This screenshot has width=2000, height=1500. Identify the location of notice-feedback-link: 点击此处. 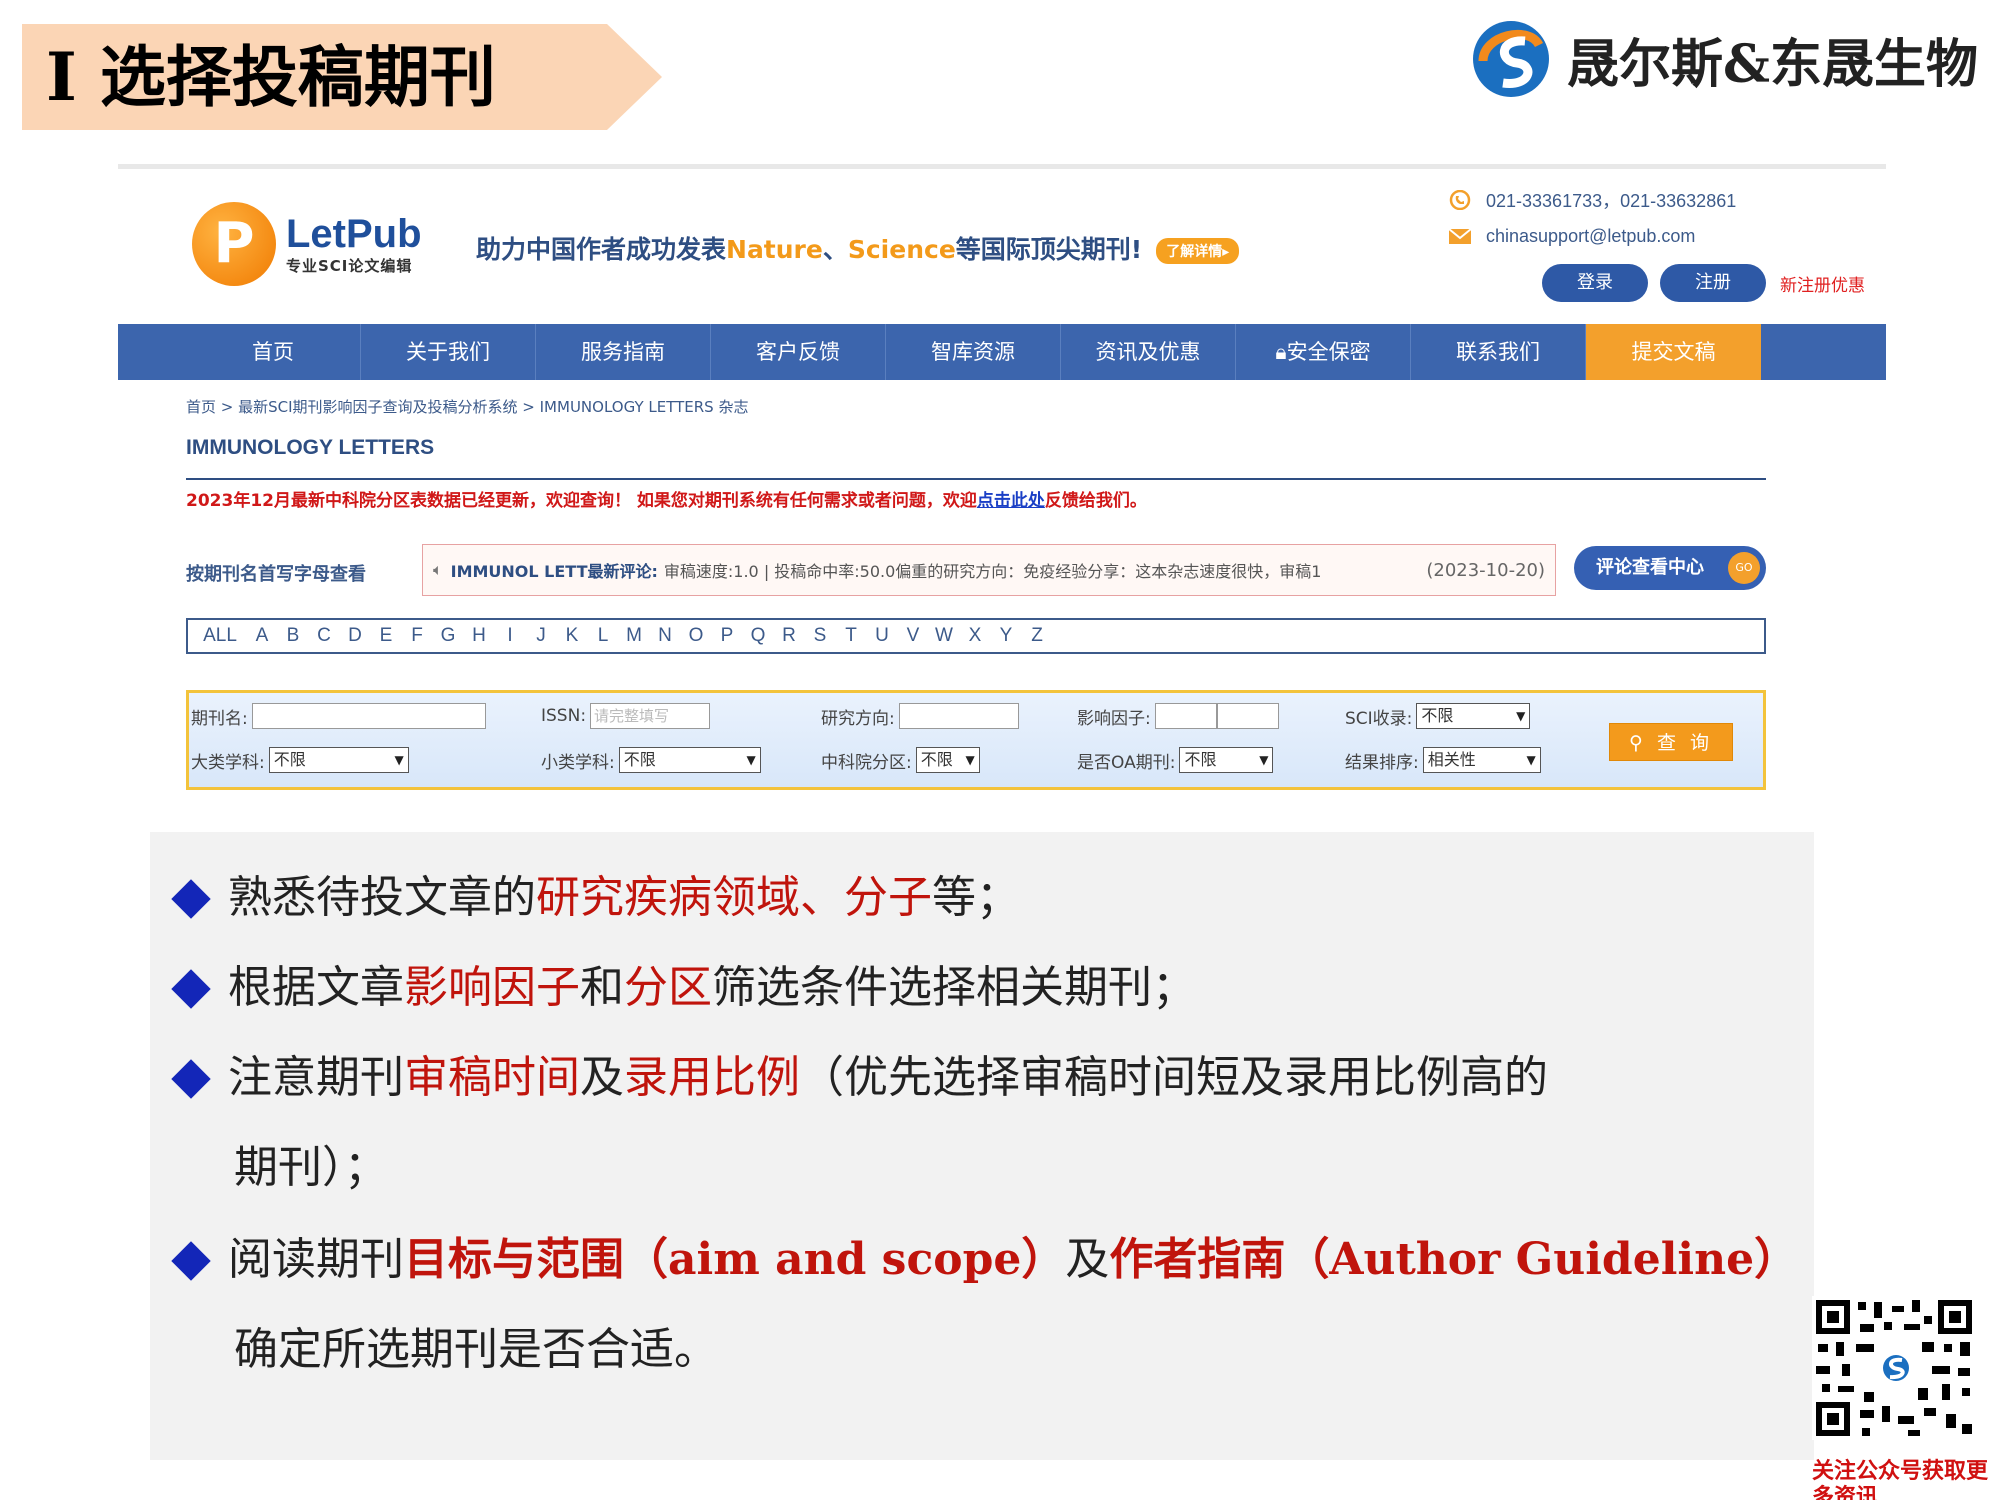
(1011, 501).